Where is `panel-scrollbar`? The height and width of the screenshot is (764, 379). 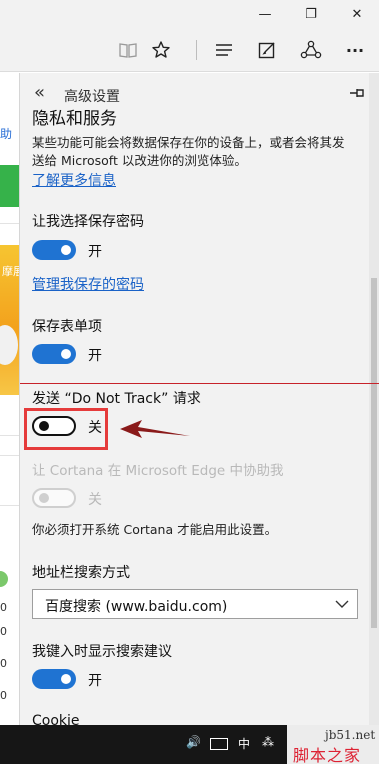
panel-scrollbar is located at coordinates (374, 399).